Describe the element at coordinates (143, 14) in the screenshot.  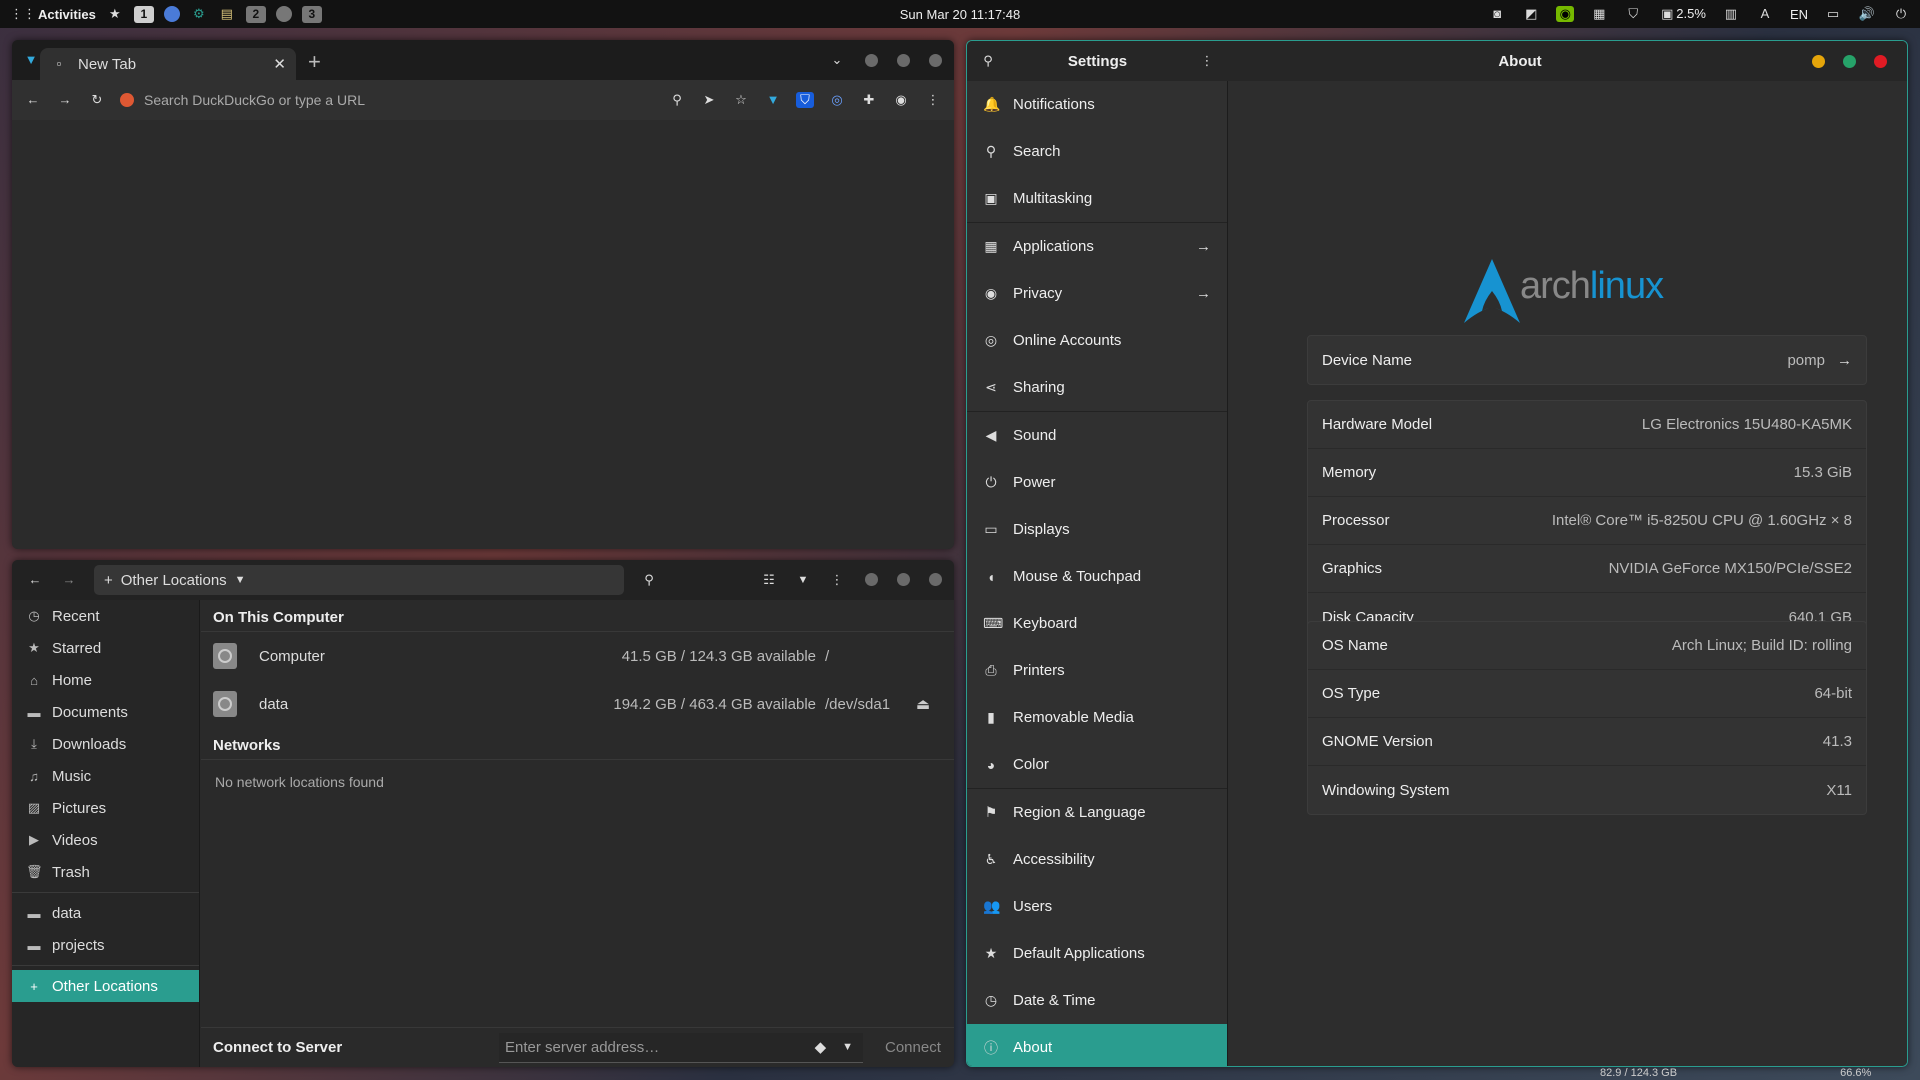
I see `workspace-1: 1` at that location.